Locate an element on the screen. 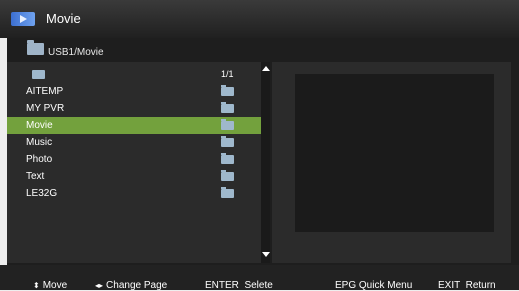 This screenshot has width=519, height=291. title-bar: Movie is located at coordinates (259, 19).